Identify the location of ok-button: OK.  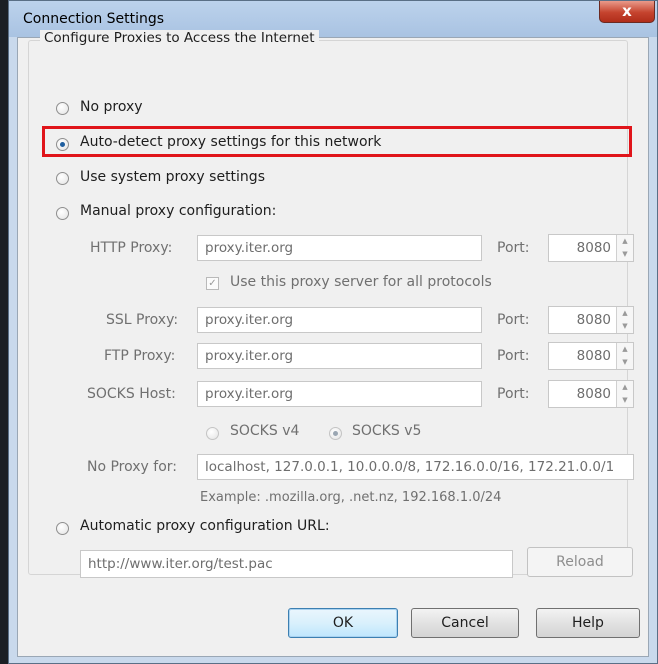
(343, 623).